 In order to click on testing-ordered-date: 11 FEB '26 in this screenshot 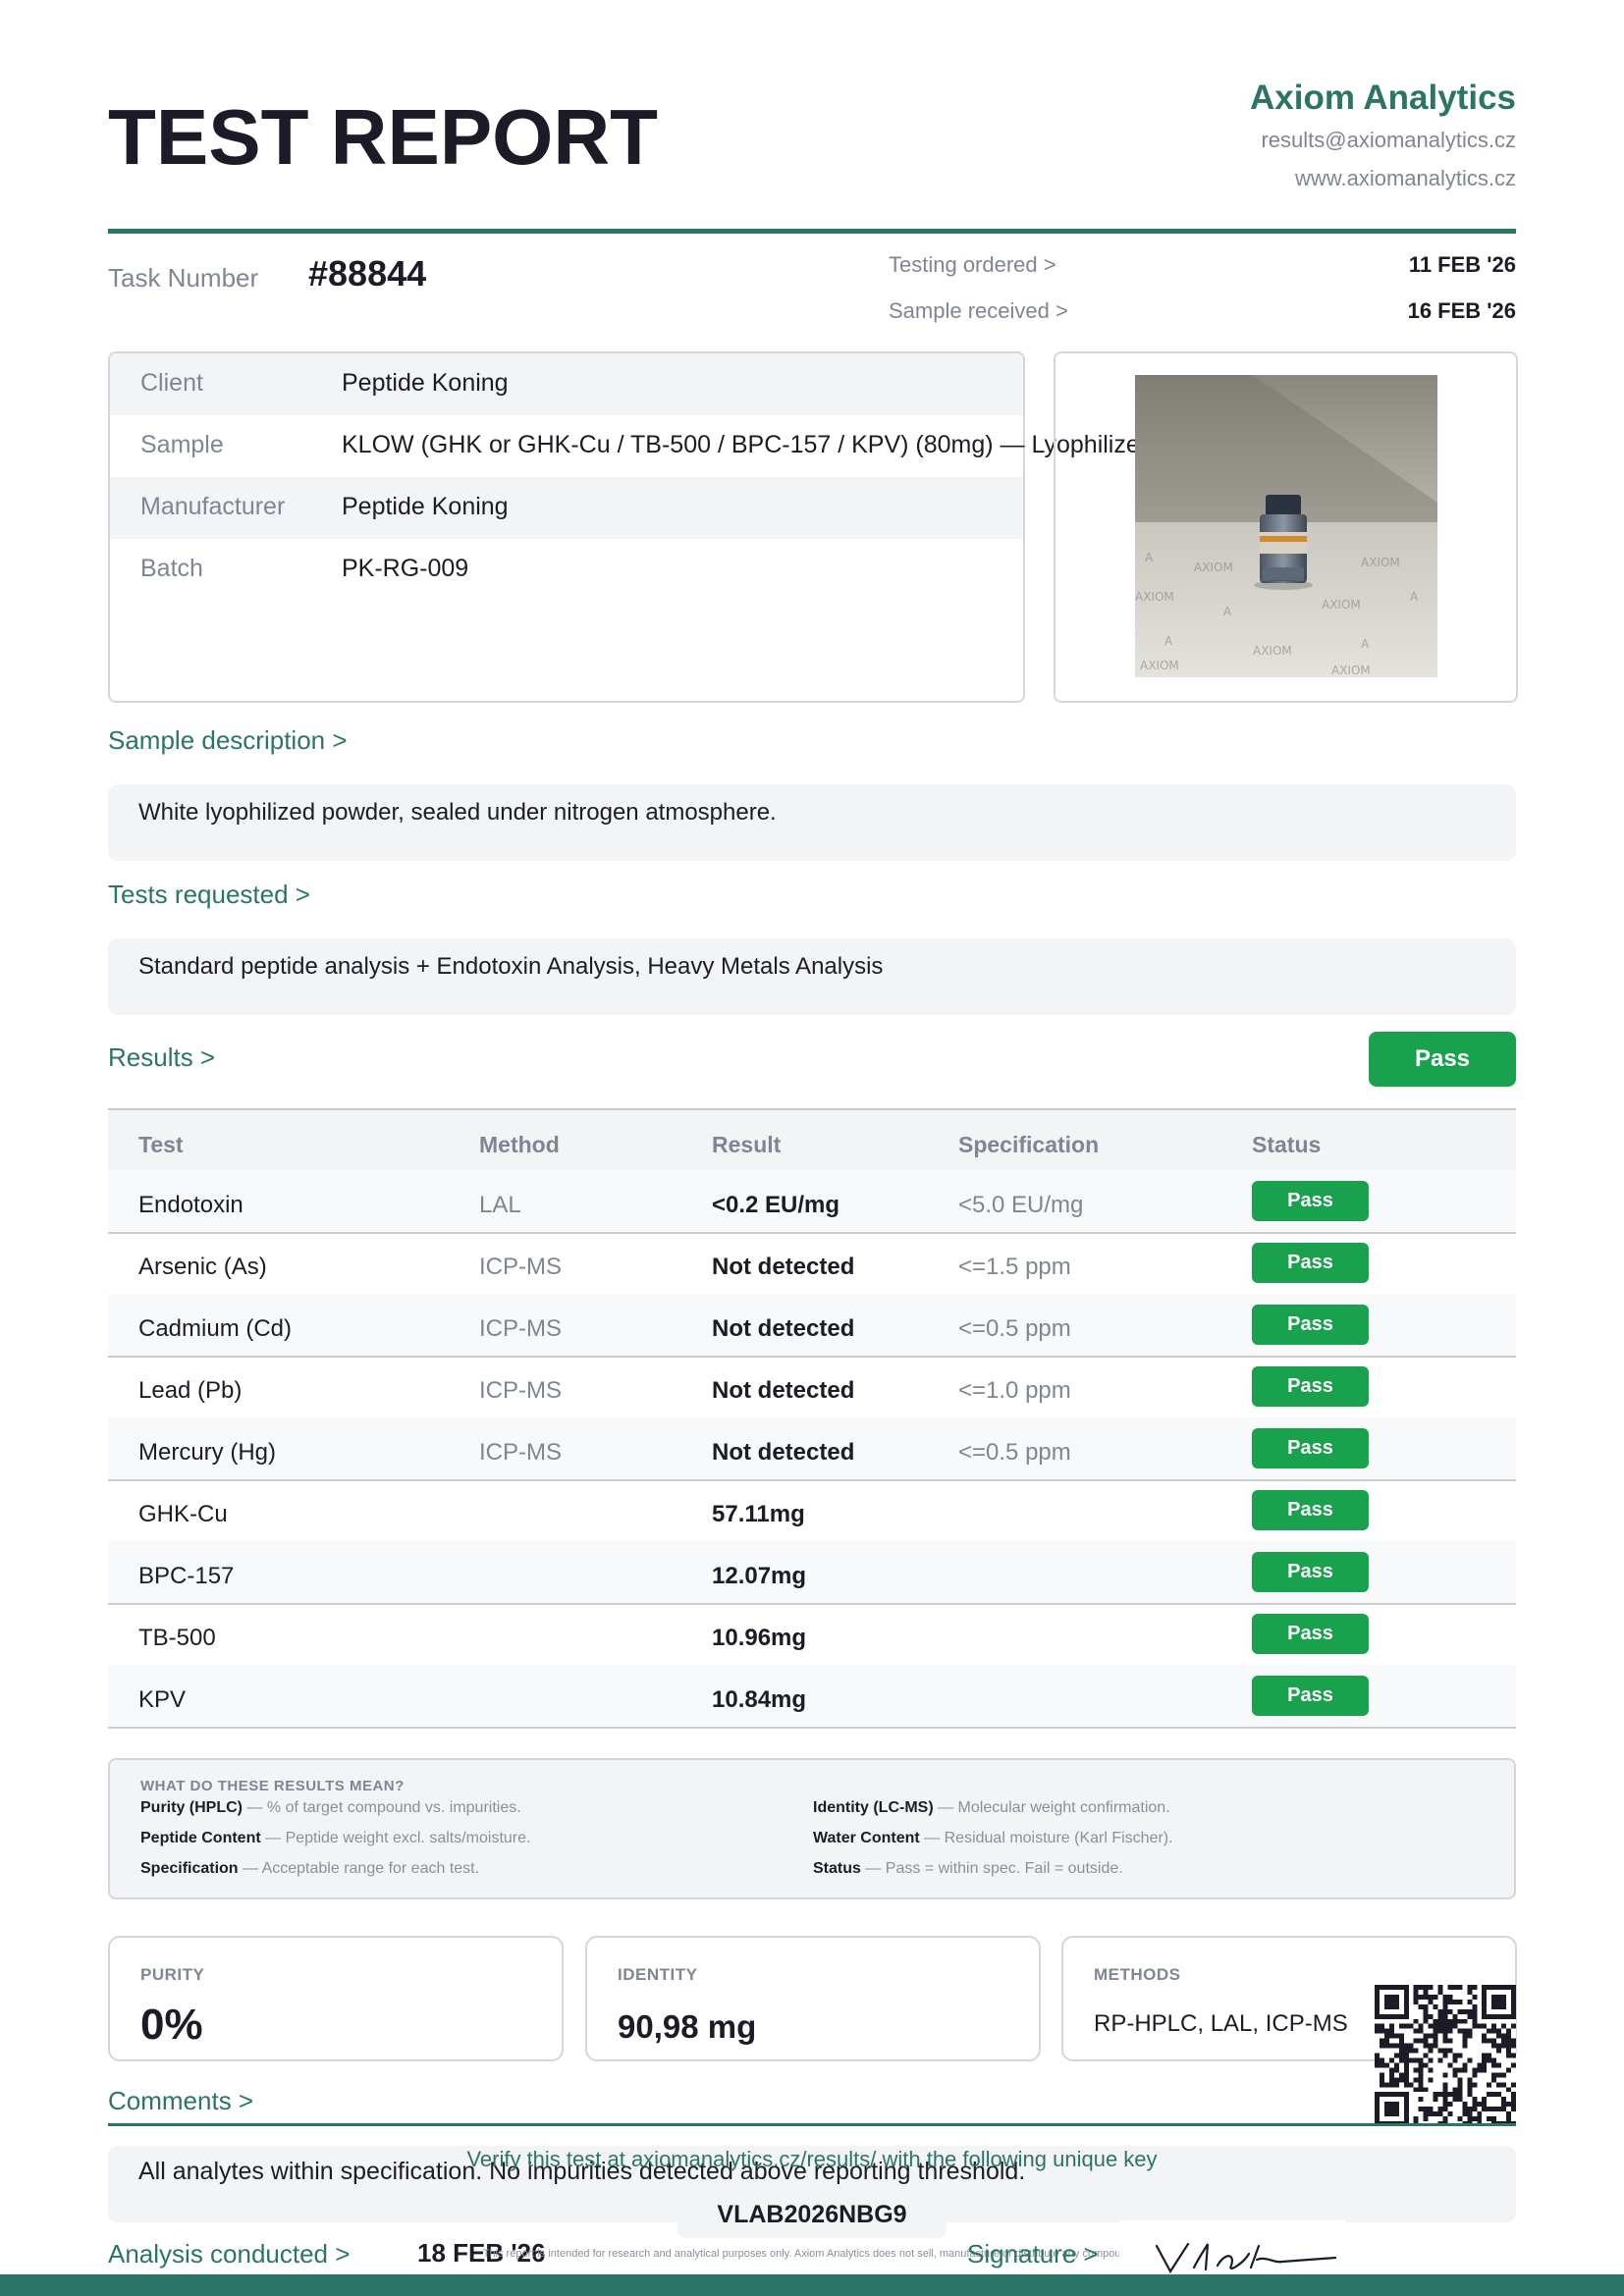, I will do `click(1462, 264)`.